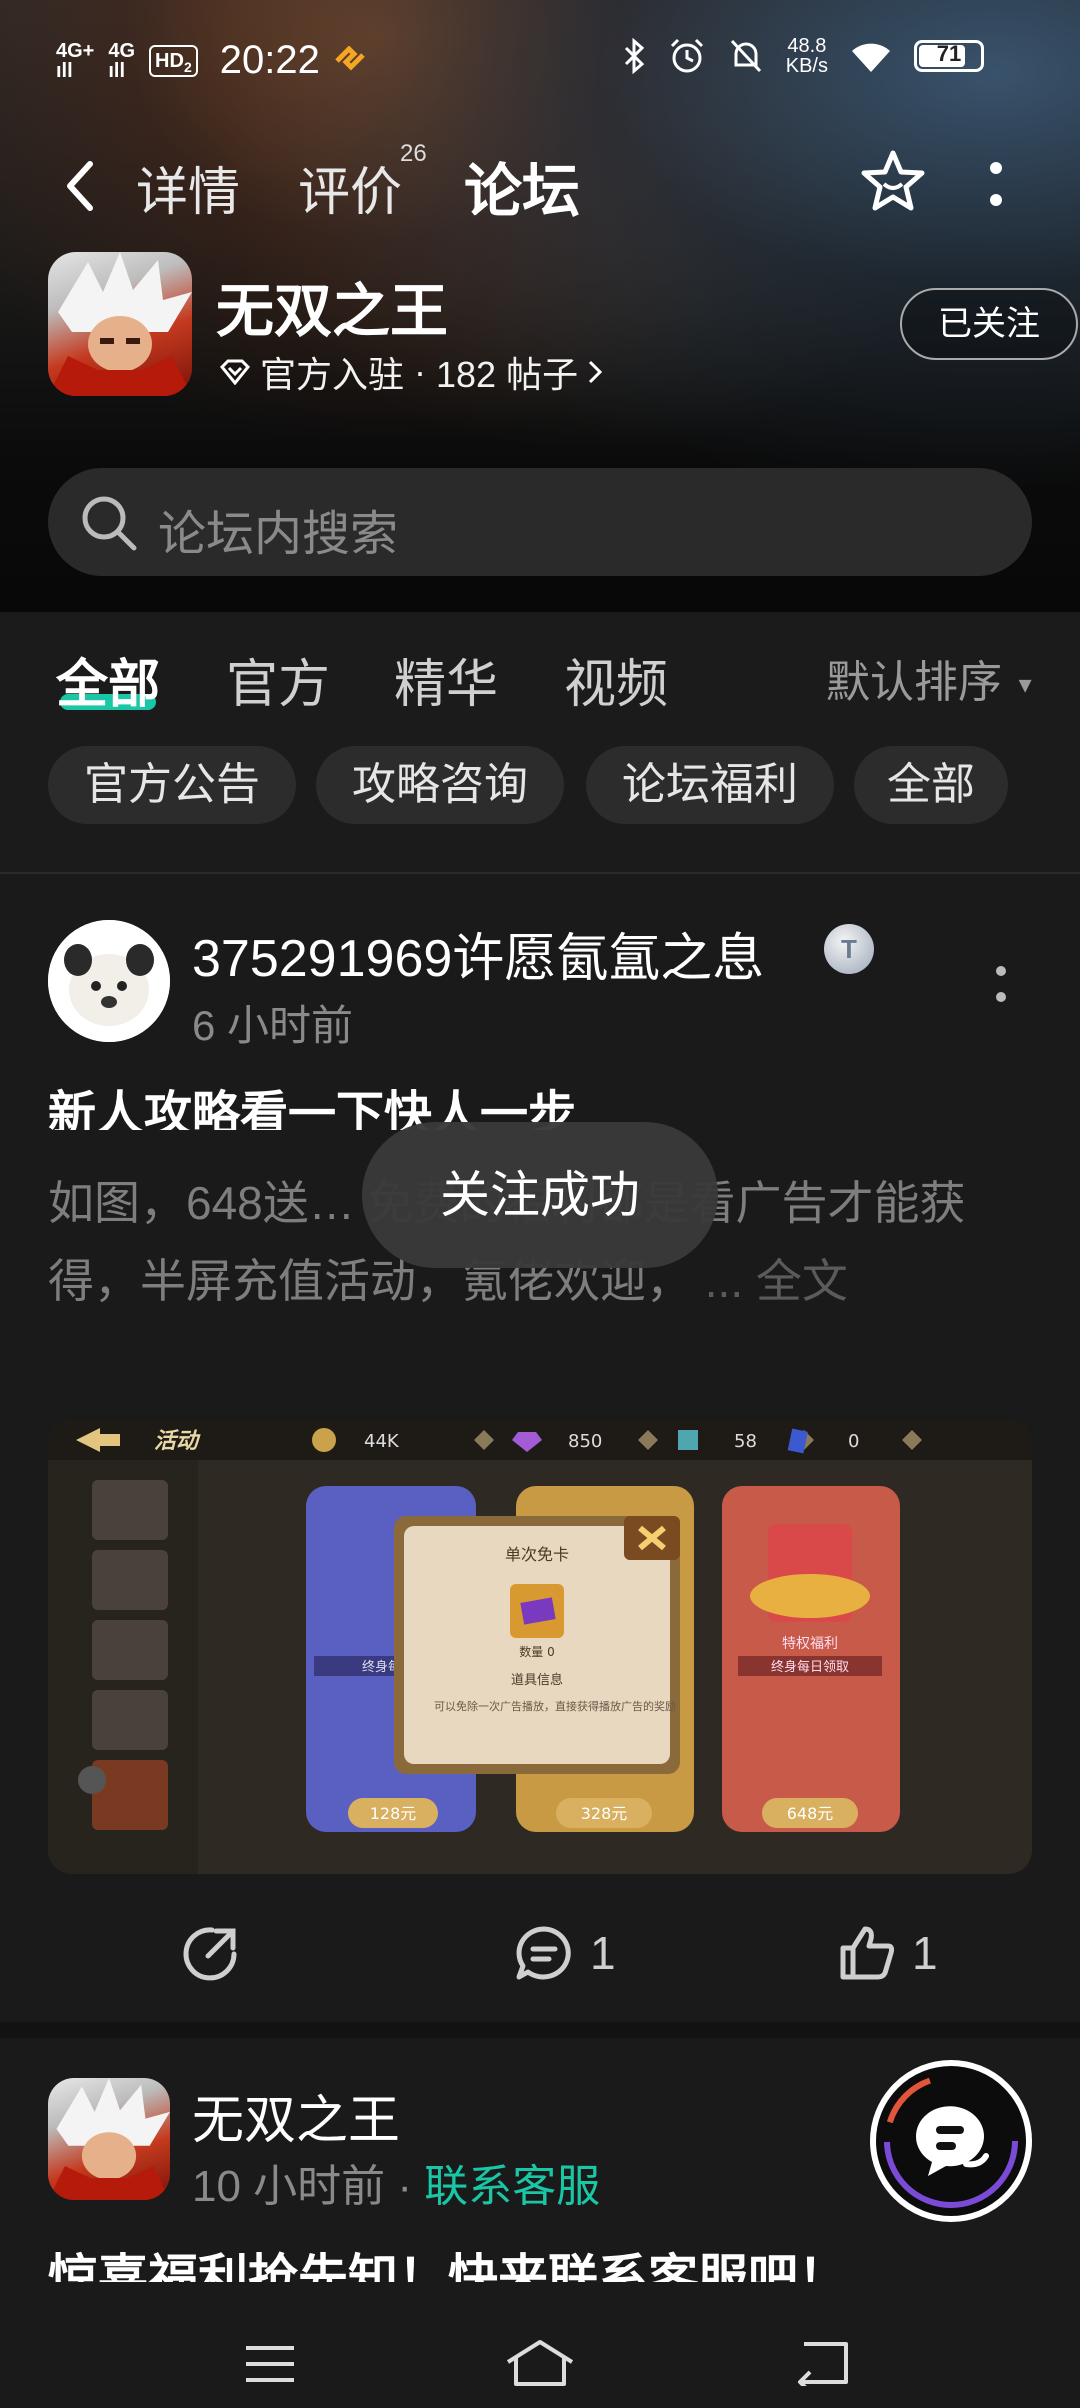  I want to click on comment-icon, so click(543, 1953).